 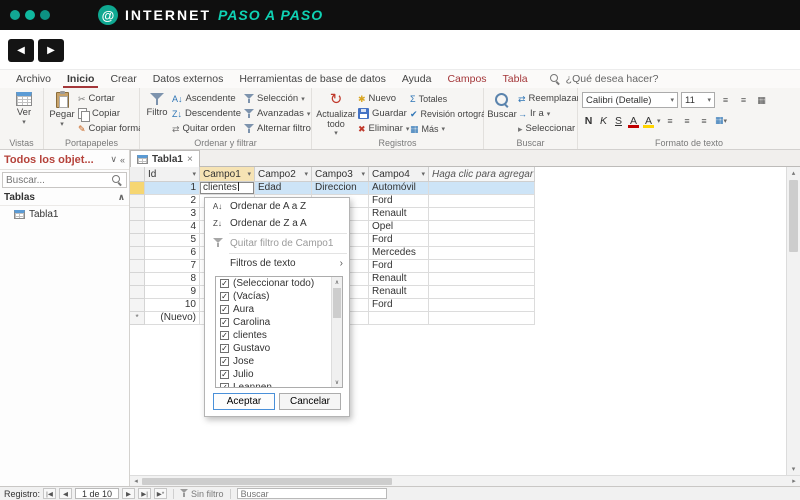 I want to click on accept-button: Aceptar, so click(x=244, y=401).